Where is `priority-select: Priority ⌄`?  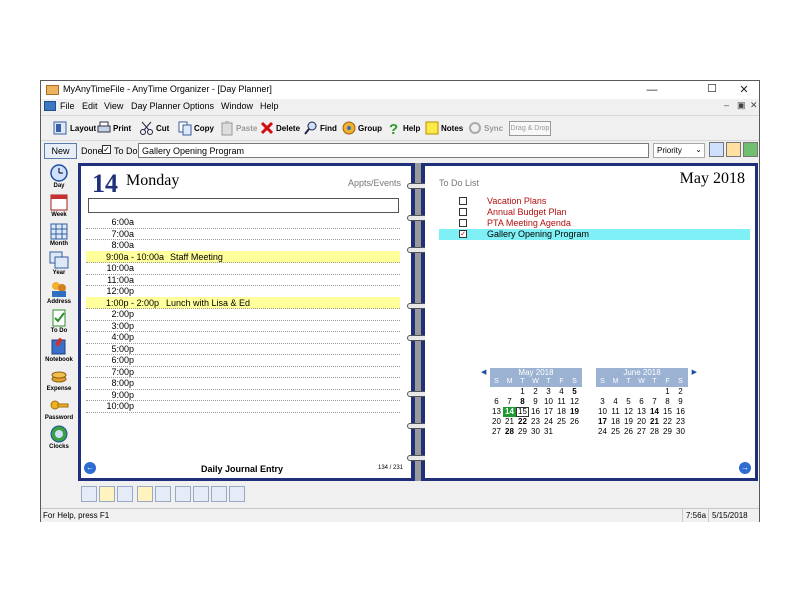 priority-select: Priority ⌄ is located at coordinates (679, 150).